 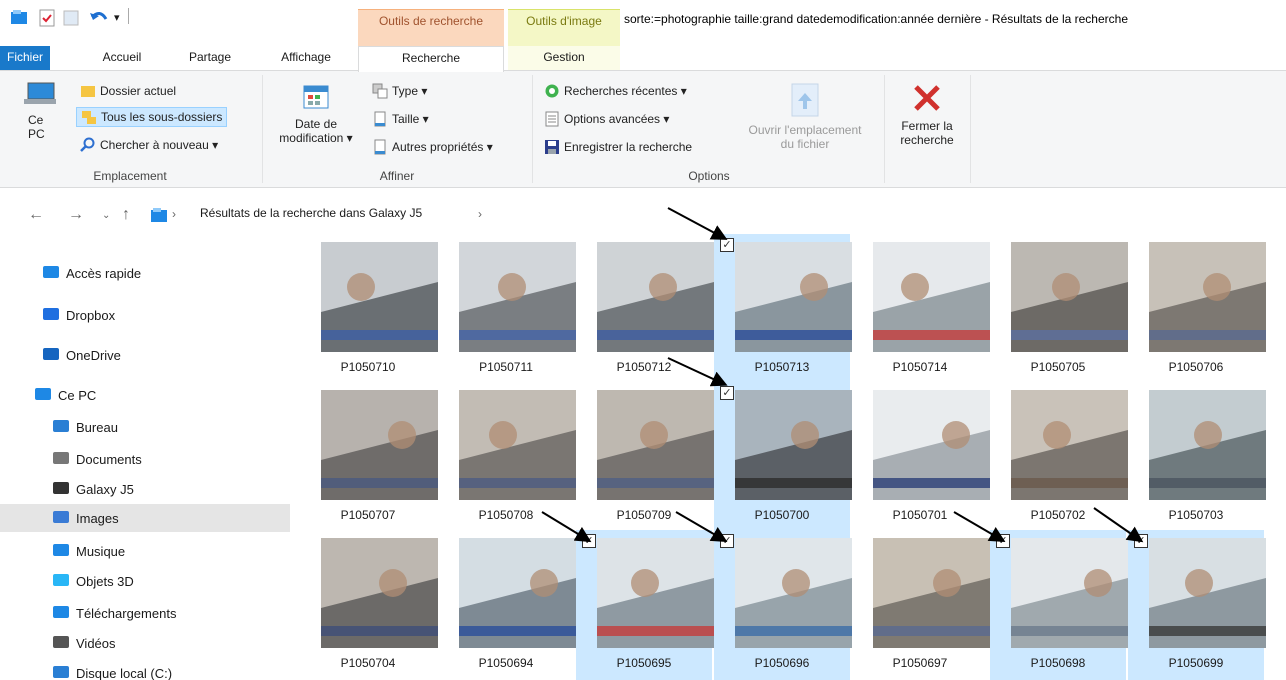 I want to click on sidebar-item-acc-s-rapide: Accès rapide, so click(x=91, y=273).